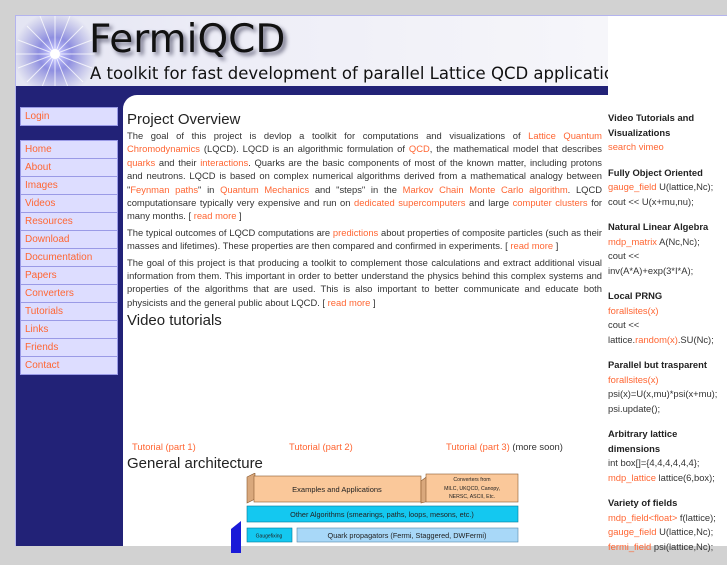  I want to click on code-text: psi.update();, so click(634, 408).